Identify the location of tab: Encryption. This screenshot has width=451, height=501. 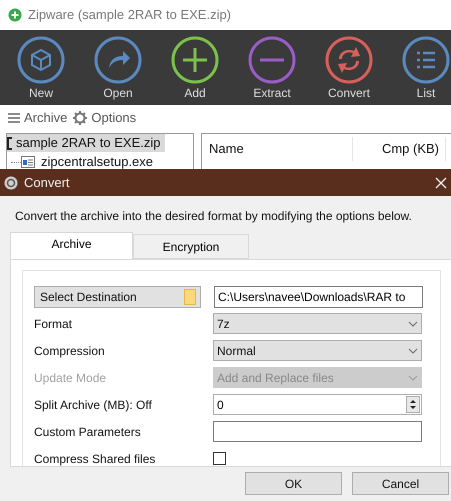
(191, 246).